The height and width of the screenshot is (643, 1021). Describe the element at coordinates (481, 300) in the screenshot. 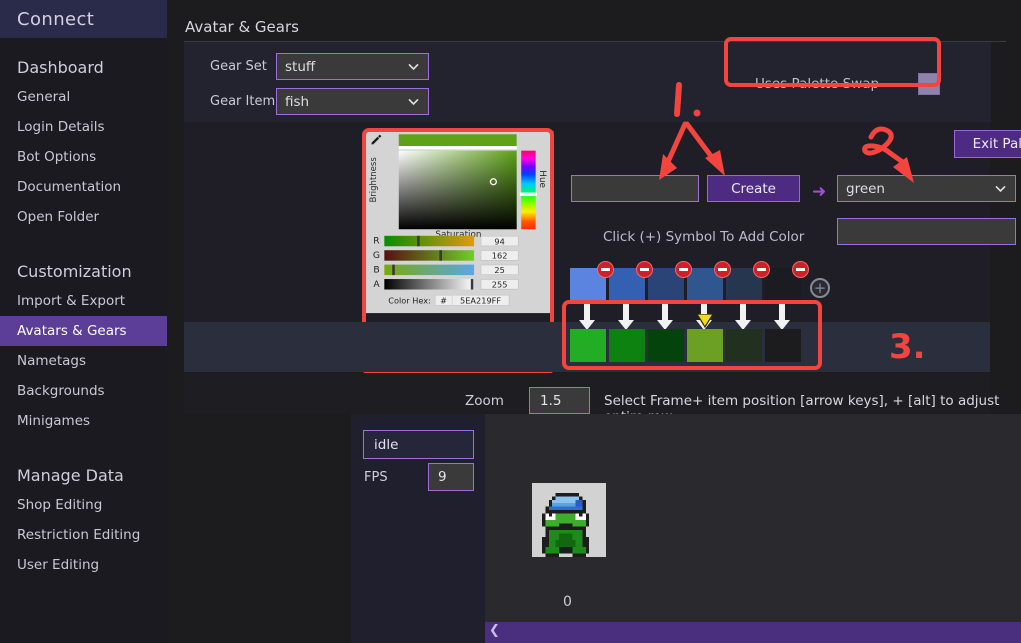

I see `color-hex-value: 5EA219FF` at that location.